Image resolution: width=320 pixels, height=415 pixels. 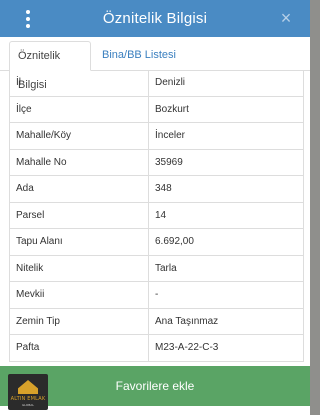 I want to click on logo-name: ALTIN EMLAK, so click(x=28, y=399).